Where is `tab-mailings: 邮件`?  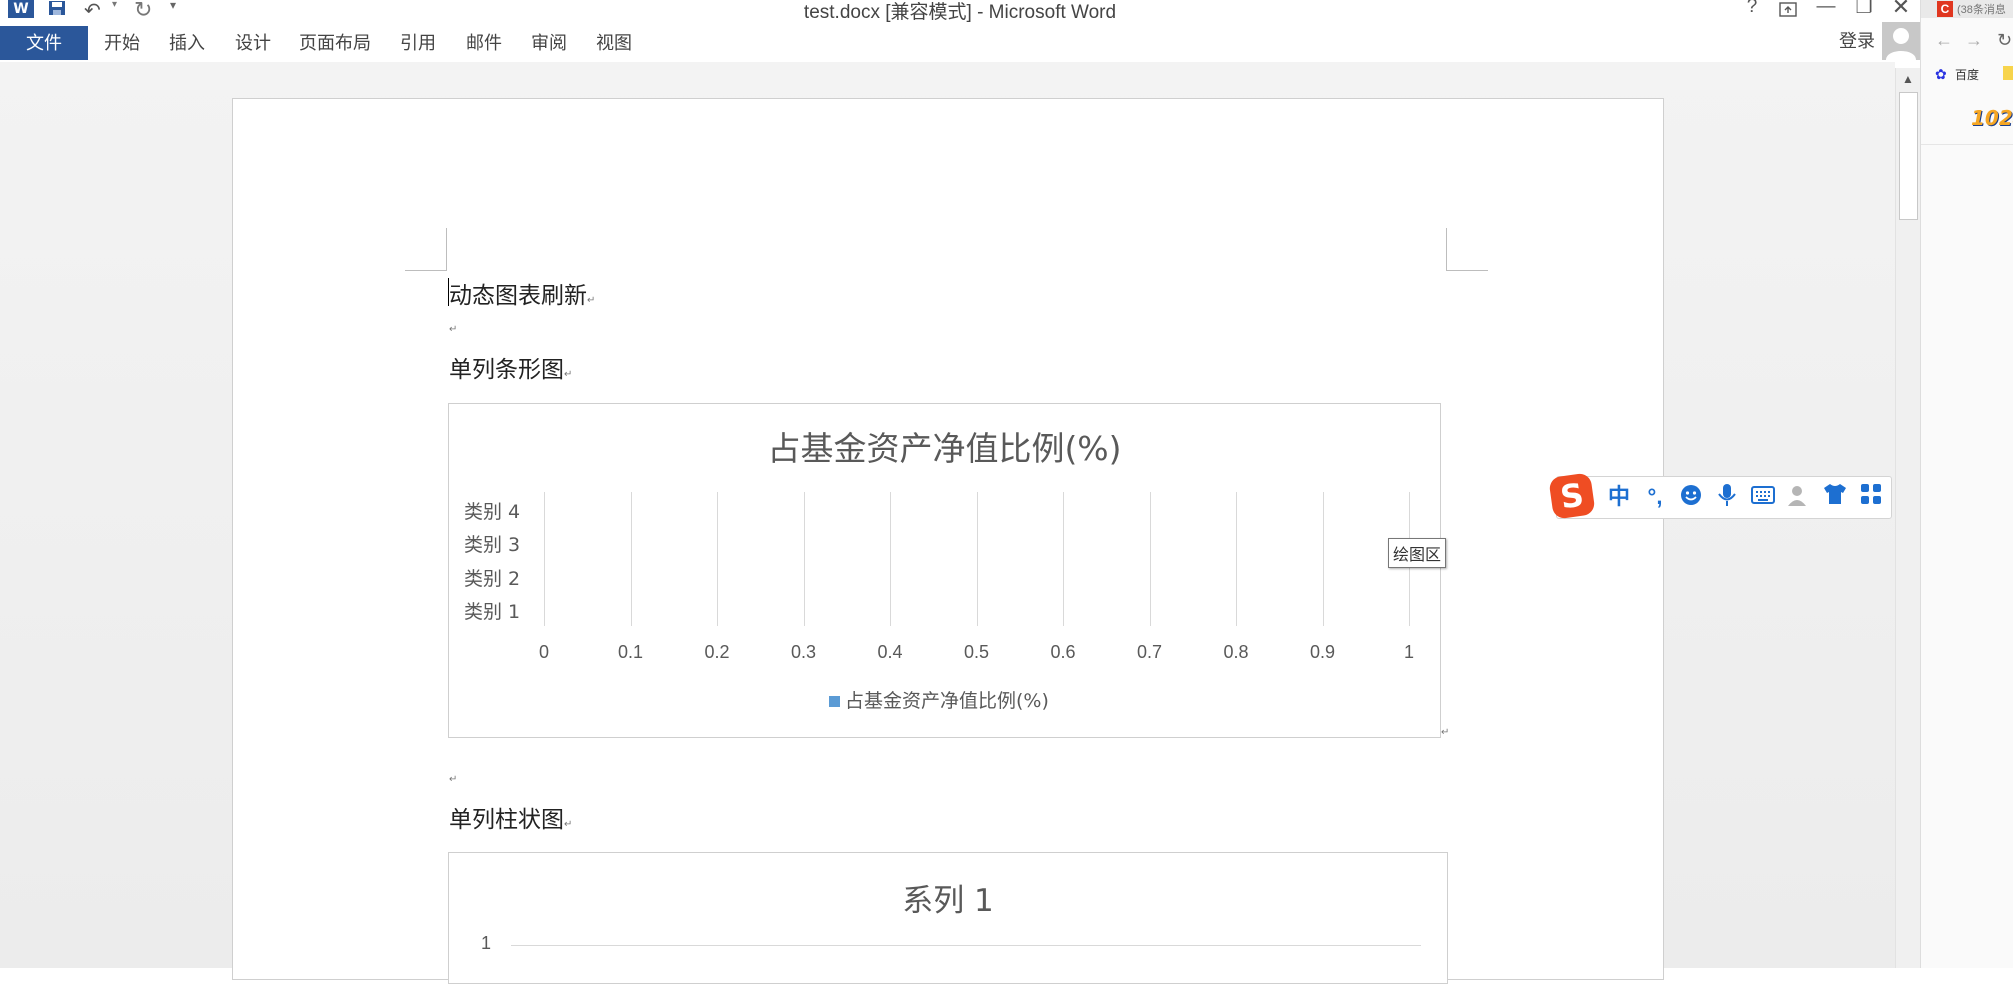
tab-mailings: 邮件 is located at coordinates (484, 43).